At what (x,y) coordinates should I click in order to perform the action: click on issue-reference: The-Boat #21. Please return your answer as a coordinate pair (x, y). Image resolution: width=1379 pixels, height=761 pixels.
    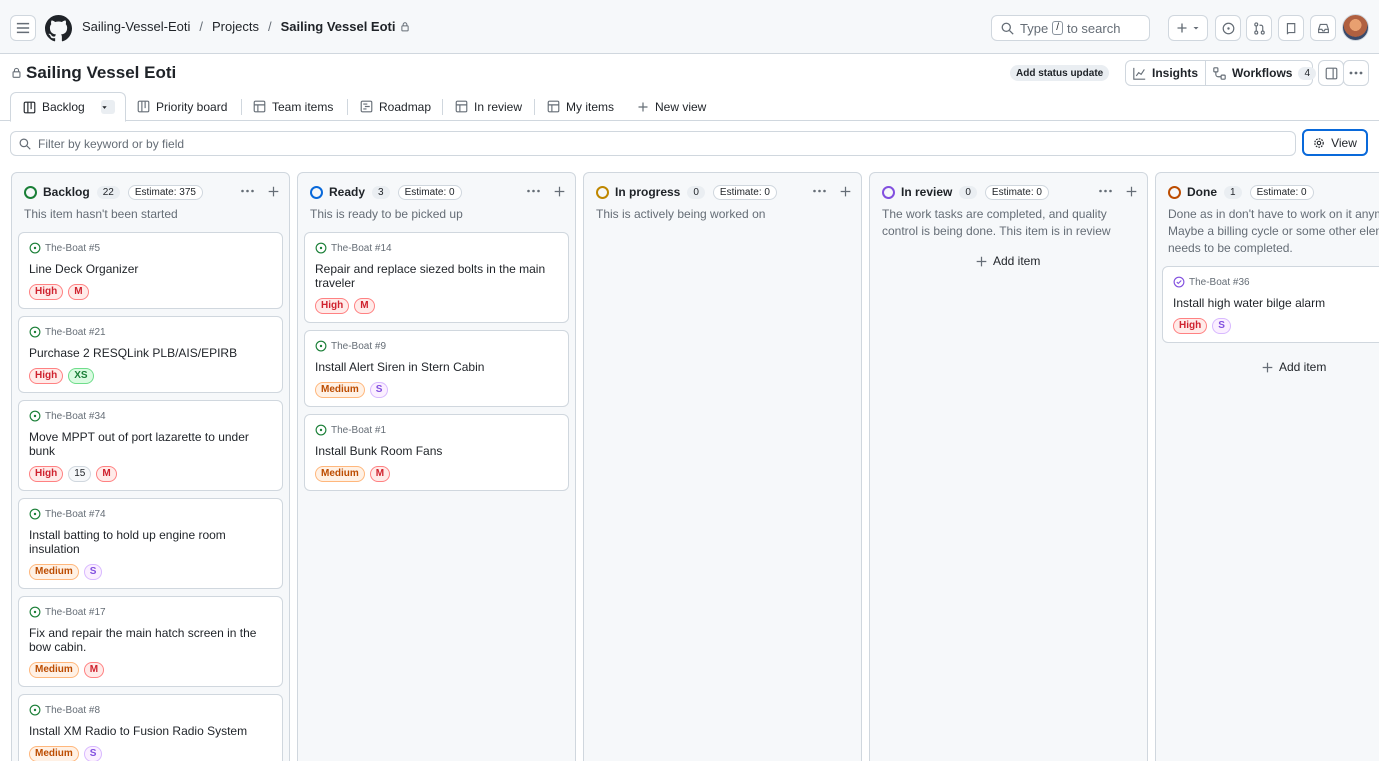
    Looking at the image, I should click on (67, 332).